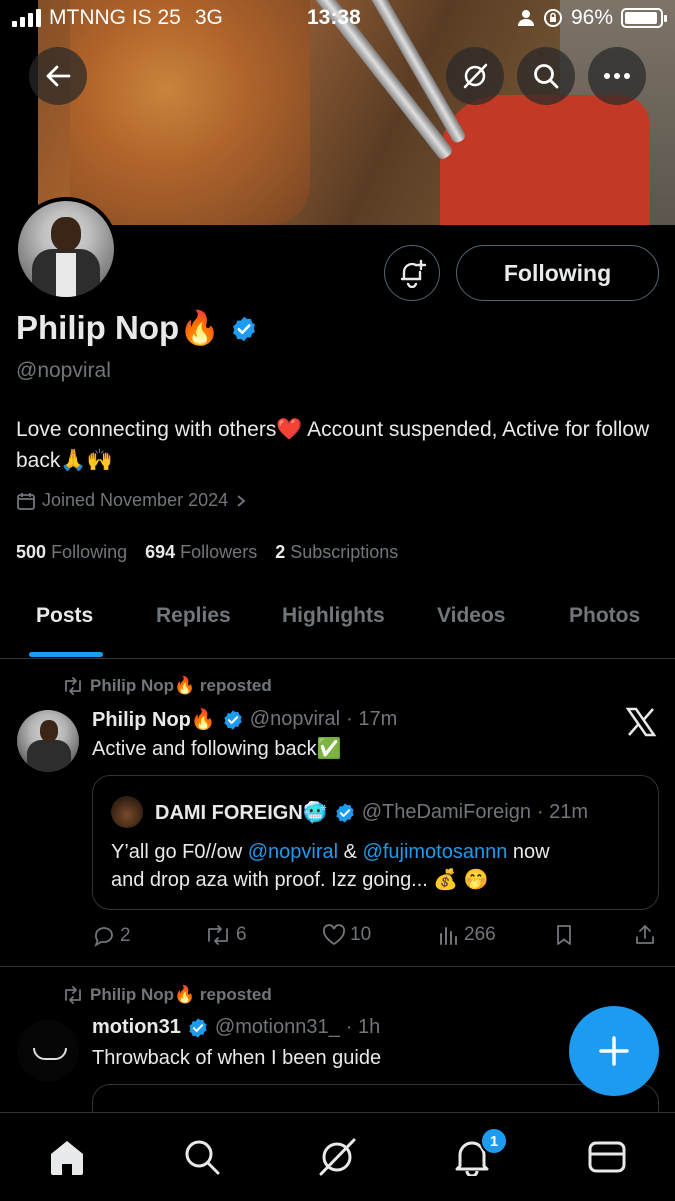  Describe the element at coordinates (208, 17) in the screenshot. I see `network-type: 3G` at that location.